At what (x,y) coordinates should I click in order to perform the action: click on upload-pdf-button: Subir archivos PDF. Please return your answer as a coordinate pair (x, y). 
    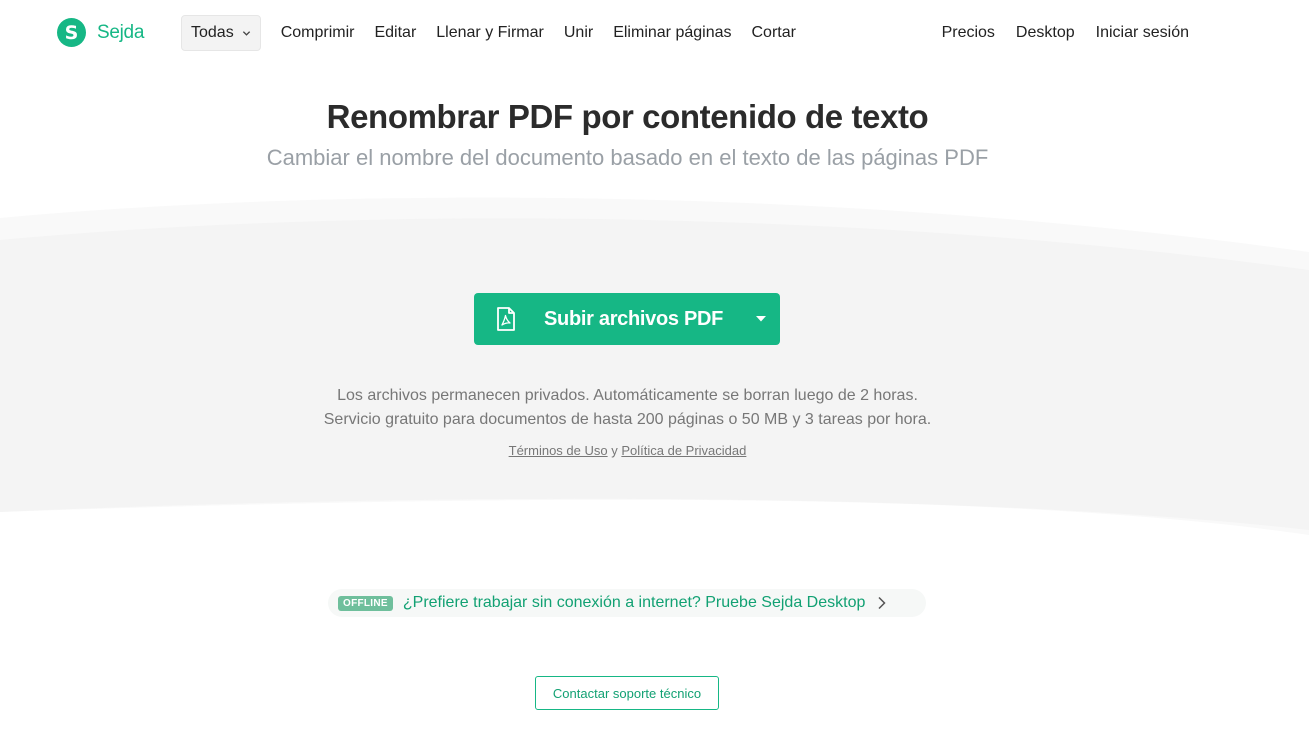
    Looking at the image, I should click on (627, 319).